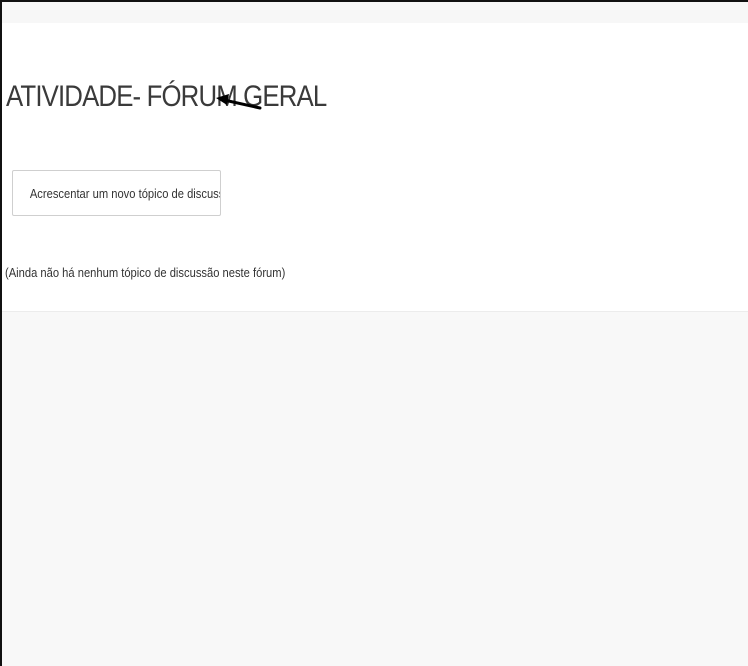  Describe the element at coordinates (166, 96) in the screenshot. I see `page-title: ATIVIDADE- FÓRUM GERAL` at that location.